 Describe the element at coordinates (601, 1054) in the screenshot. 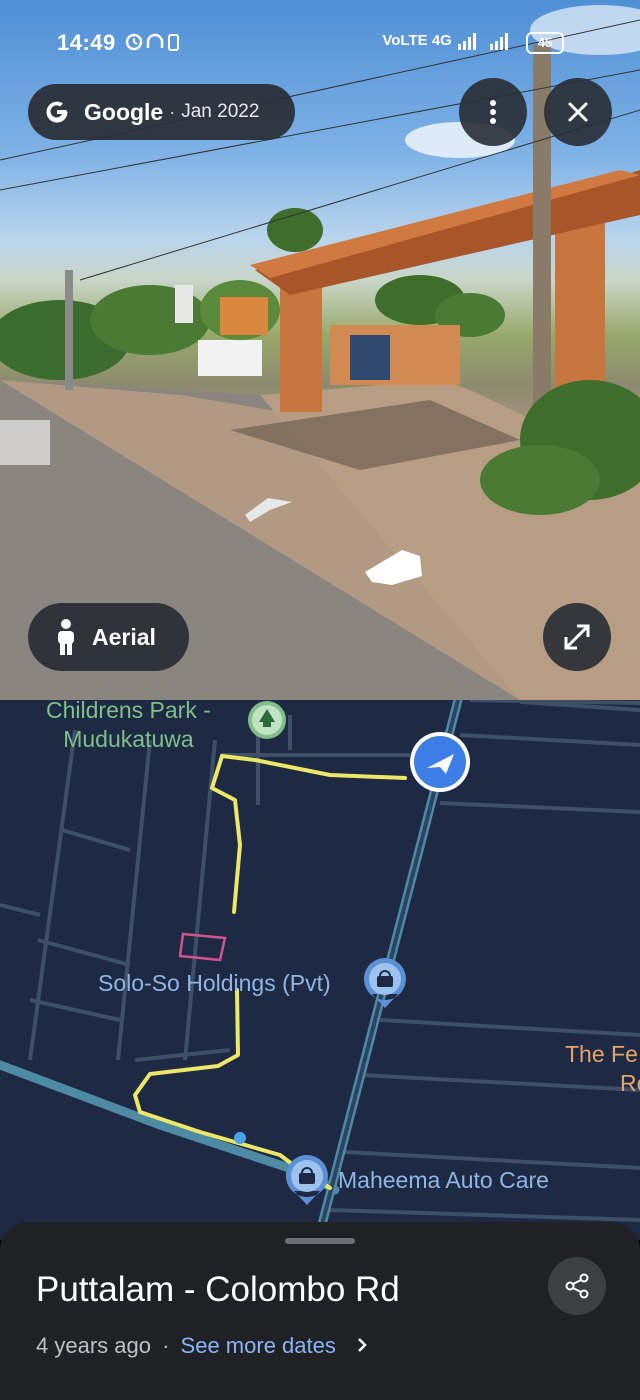

I see `partial-label-line1: The Fe` at that location.